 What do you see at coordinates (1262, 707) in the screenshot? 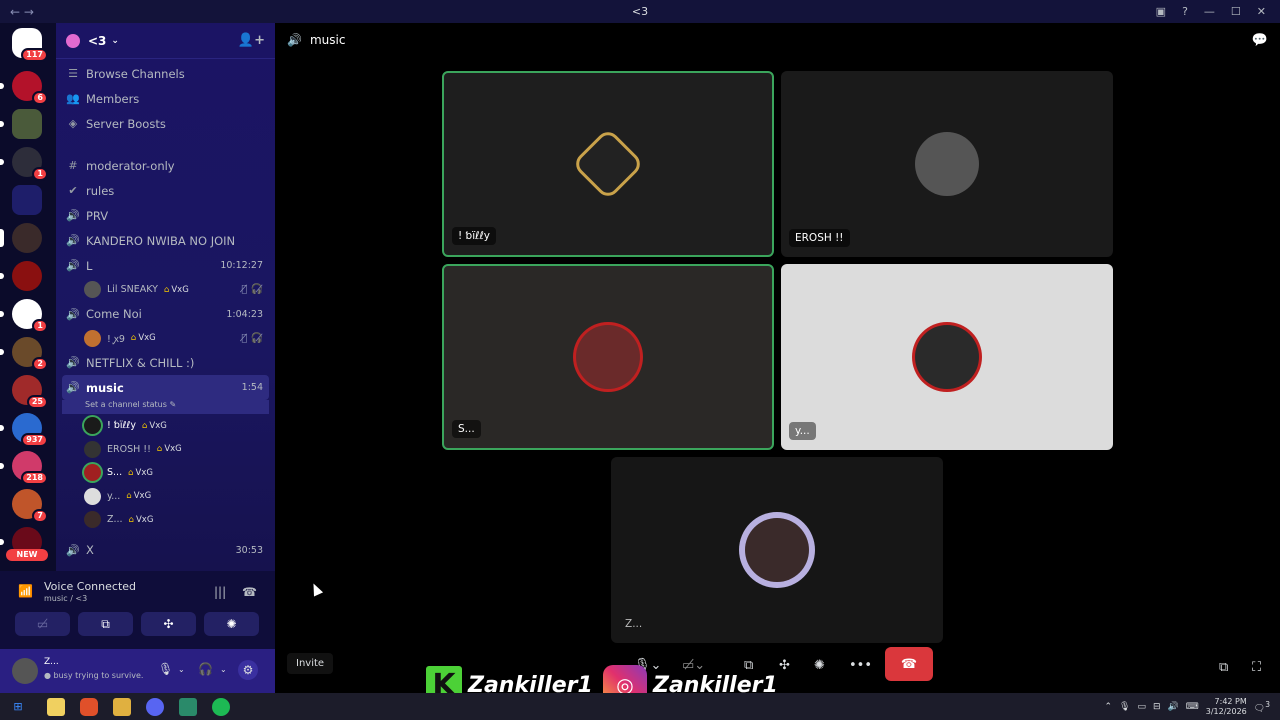
I see `notifications-icon: 🗨3` at bounding box center [1262, 707].